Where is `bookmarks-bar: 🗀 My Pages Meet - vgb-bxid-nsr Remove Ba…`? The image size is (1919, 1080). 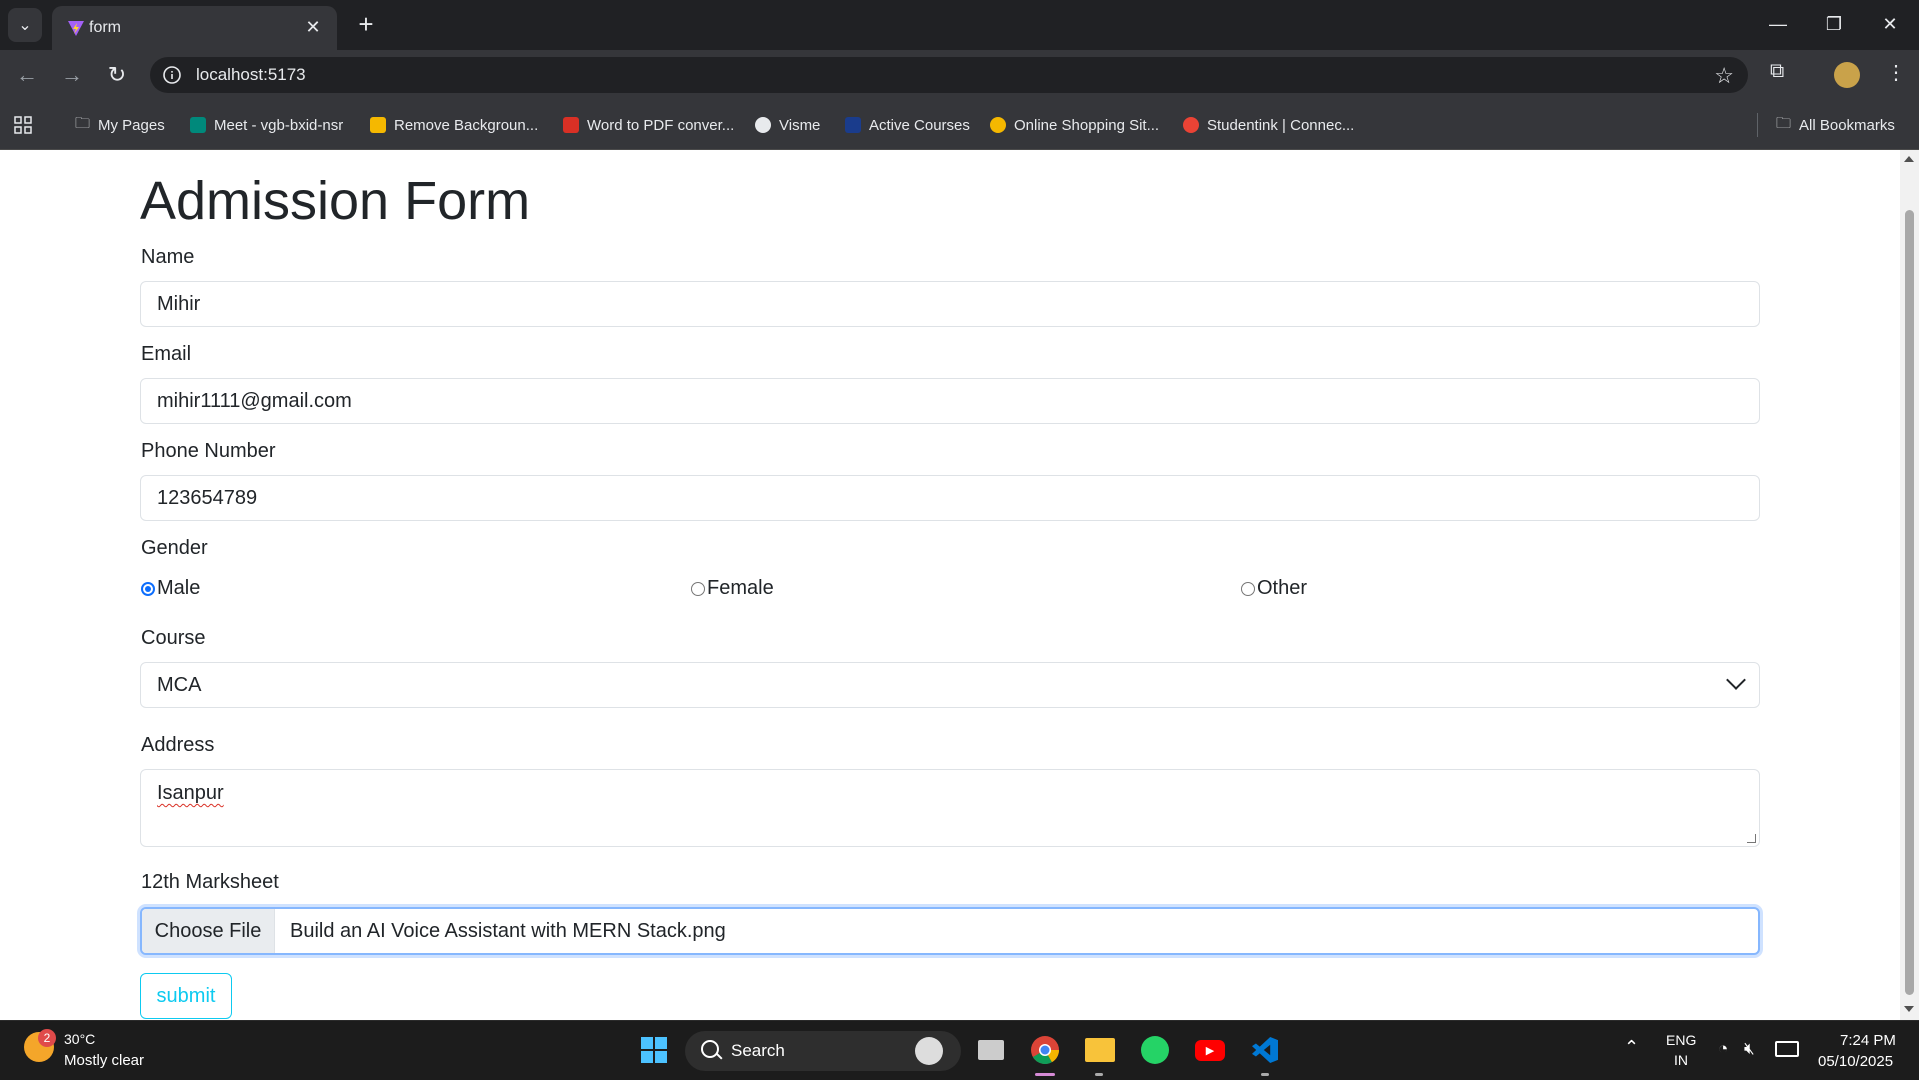
bookmarks-bar: 🗀 My Pages Meet - vgb-bxid-nsr Remove Ba… is located at coordinates (959, 125).